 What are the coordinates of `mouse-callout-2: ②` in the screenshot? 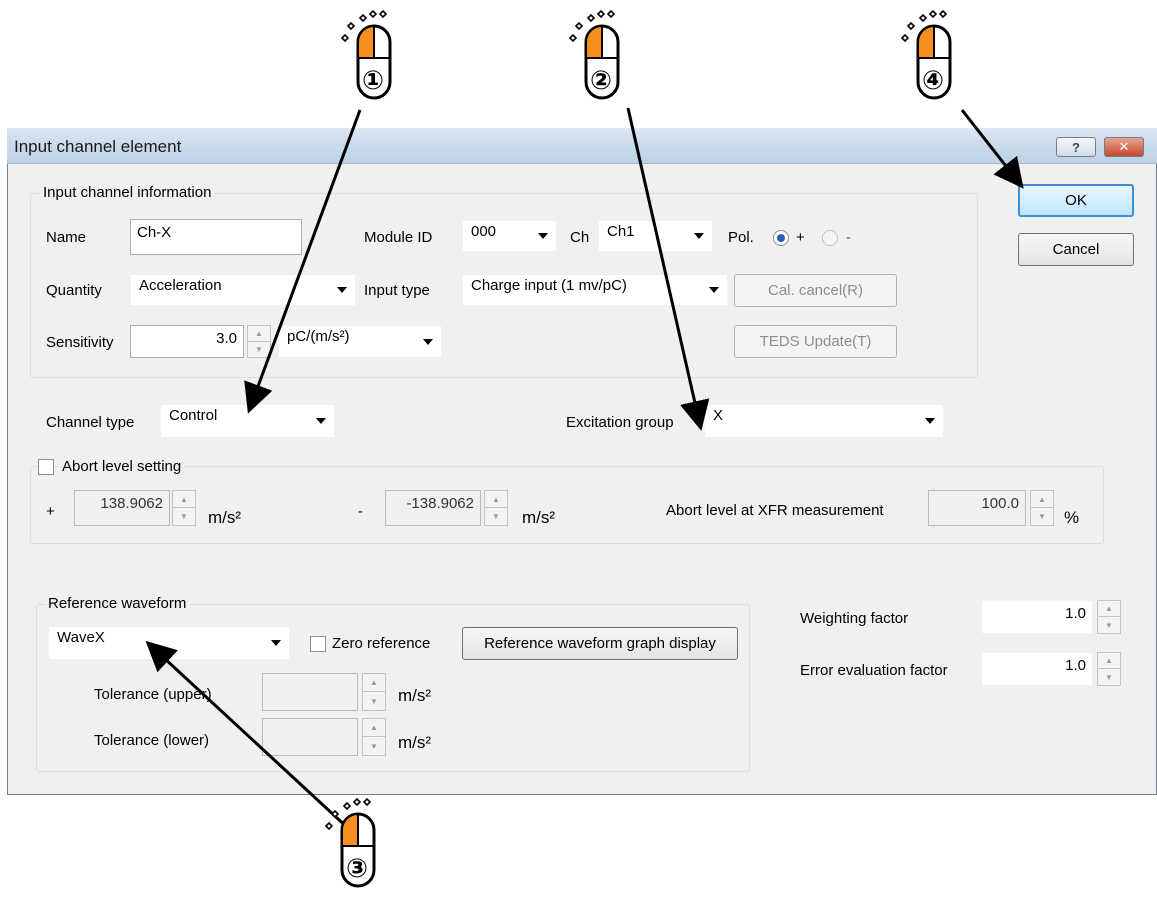 It's located at (602, 60).